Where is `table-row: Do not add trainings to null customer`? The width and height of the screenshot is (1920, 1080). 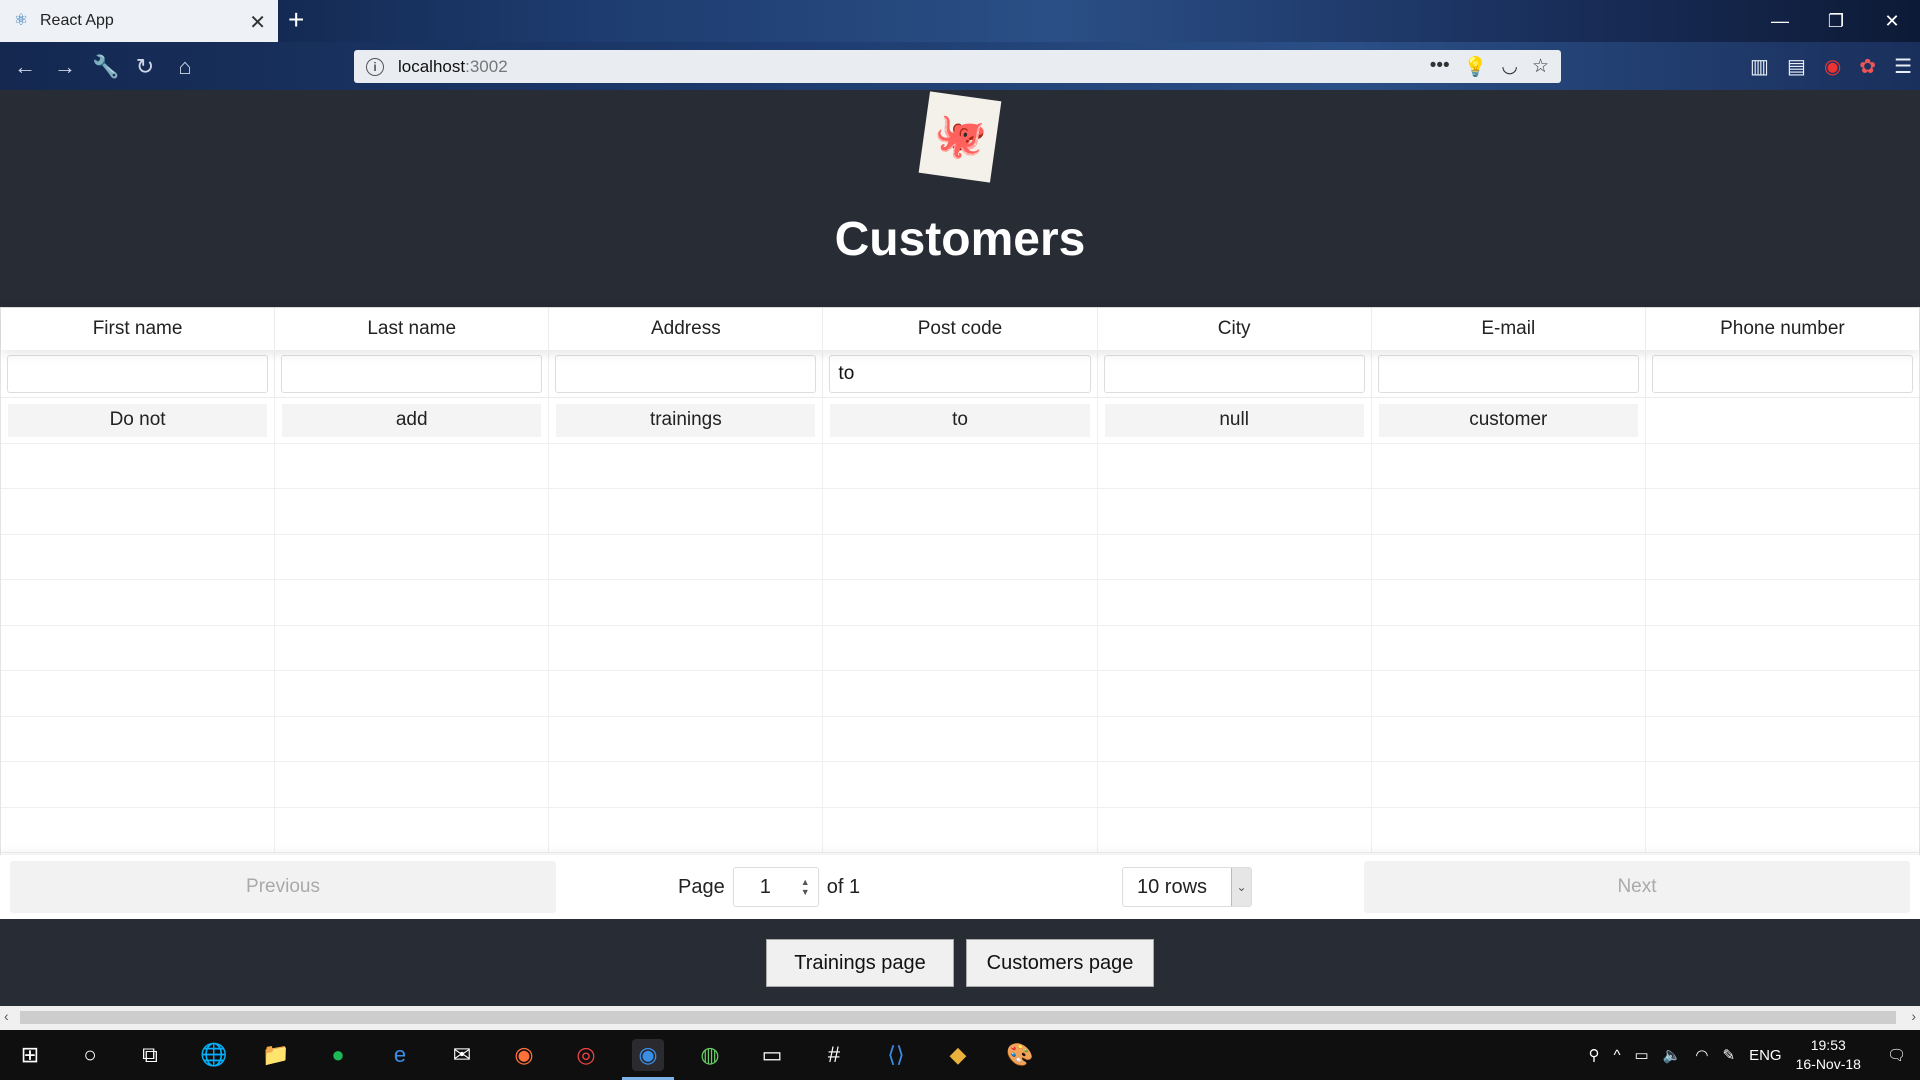 table-row: Do not add trainings to null customer is located at coordinates (960, 421).